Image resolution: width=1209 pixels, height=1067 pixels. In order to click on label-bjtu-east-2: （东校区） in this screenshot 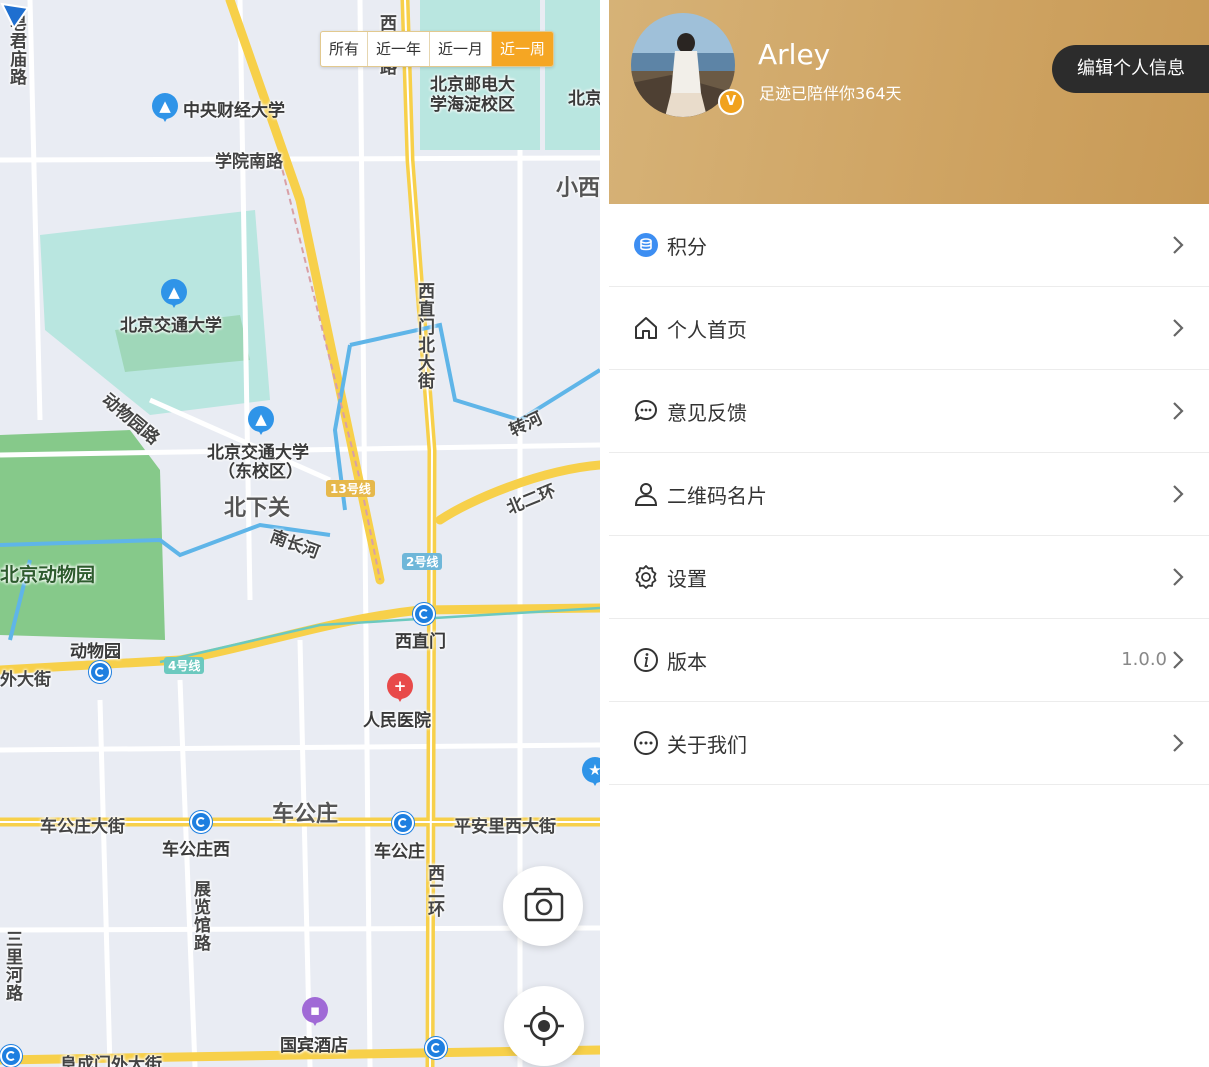, I will do `click(260, 472)`.